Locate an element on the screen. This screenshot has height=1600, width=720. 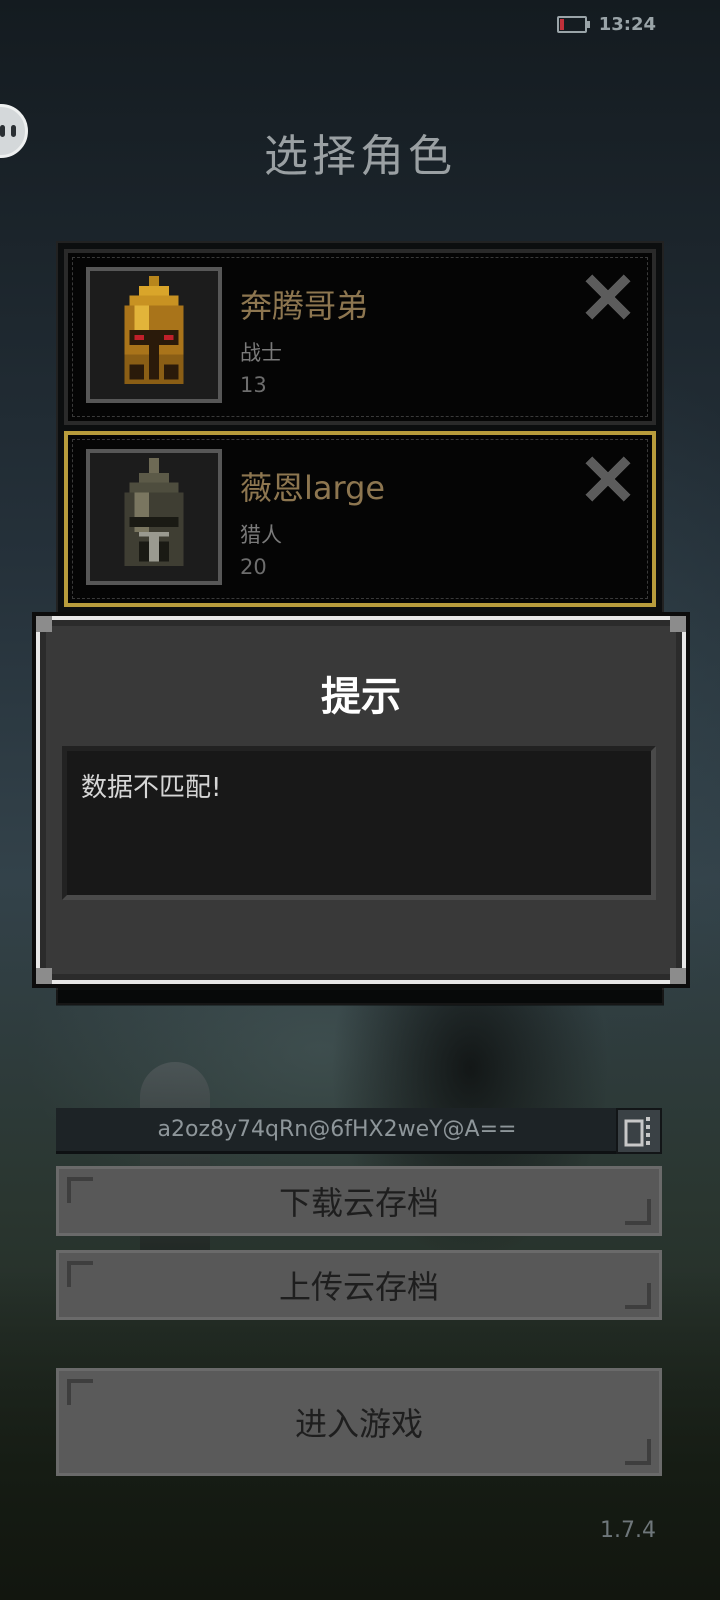
status-bar: 13:24 is located at coordinates (606, 24).